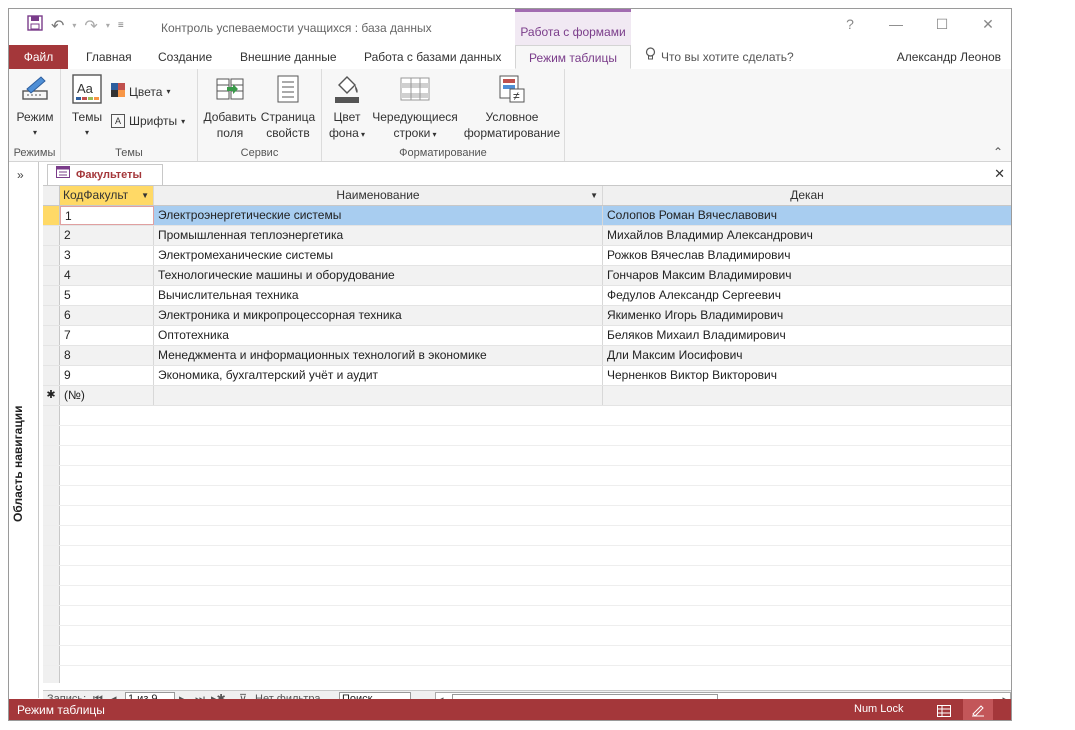 This screenshot has width=1075, height=730. I want to click on redo-icon: ↷, so click(90, 26).